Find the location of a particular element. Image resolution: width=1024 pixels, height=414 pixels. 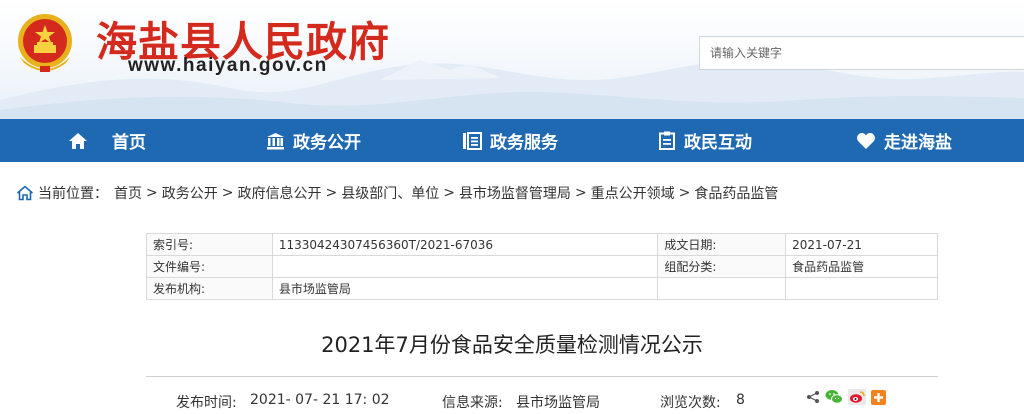

nav-item-government-affairs: 政务公开 is located at coordinates (313, 140).